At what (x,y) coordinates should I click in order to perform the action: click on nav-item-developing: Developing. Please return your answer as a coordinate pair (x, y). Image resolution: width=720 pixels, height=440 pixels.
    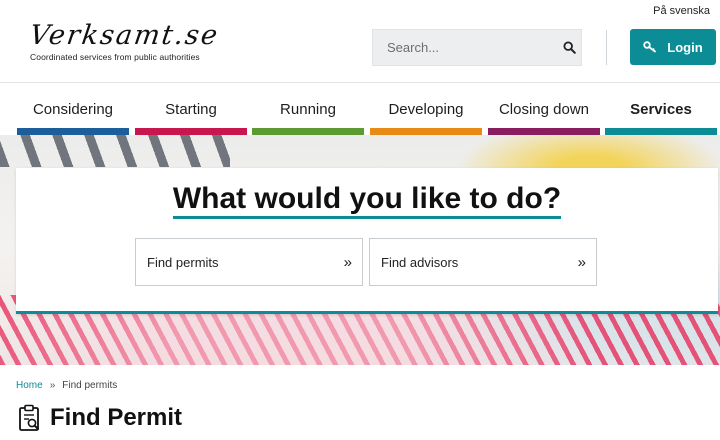
    Looking at the image, I should click on (426, 116).